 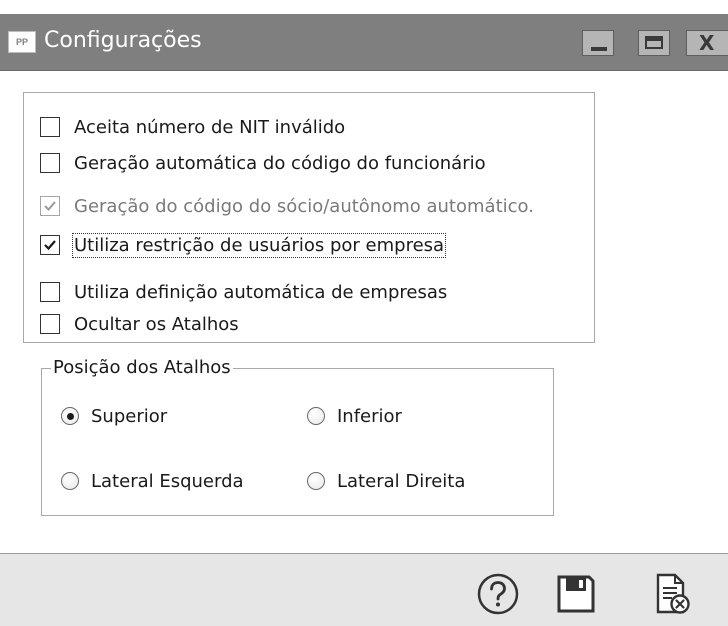 I want to click on option-hide-shortcuts: Ocultar os Atalhos, so click(x=139, y=324).